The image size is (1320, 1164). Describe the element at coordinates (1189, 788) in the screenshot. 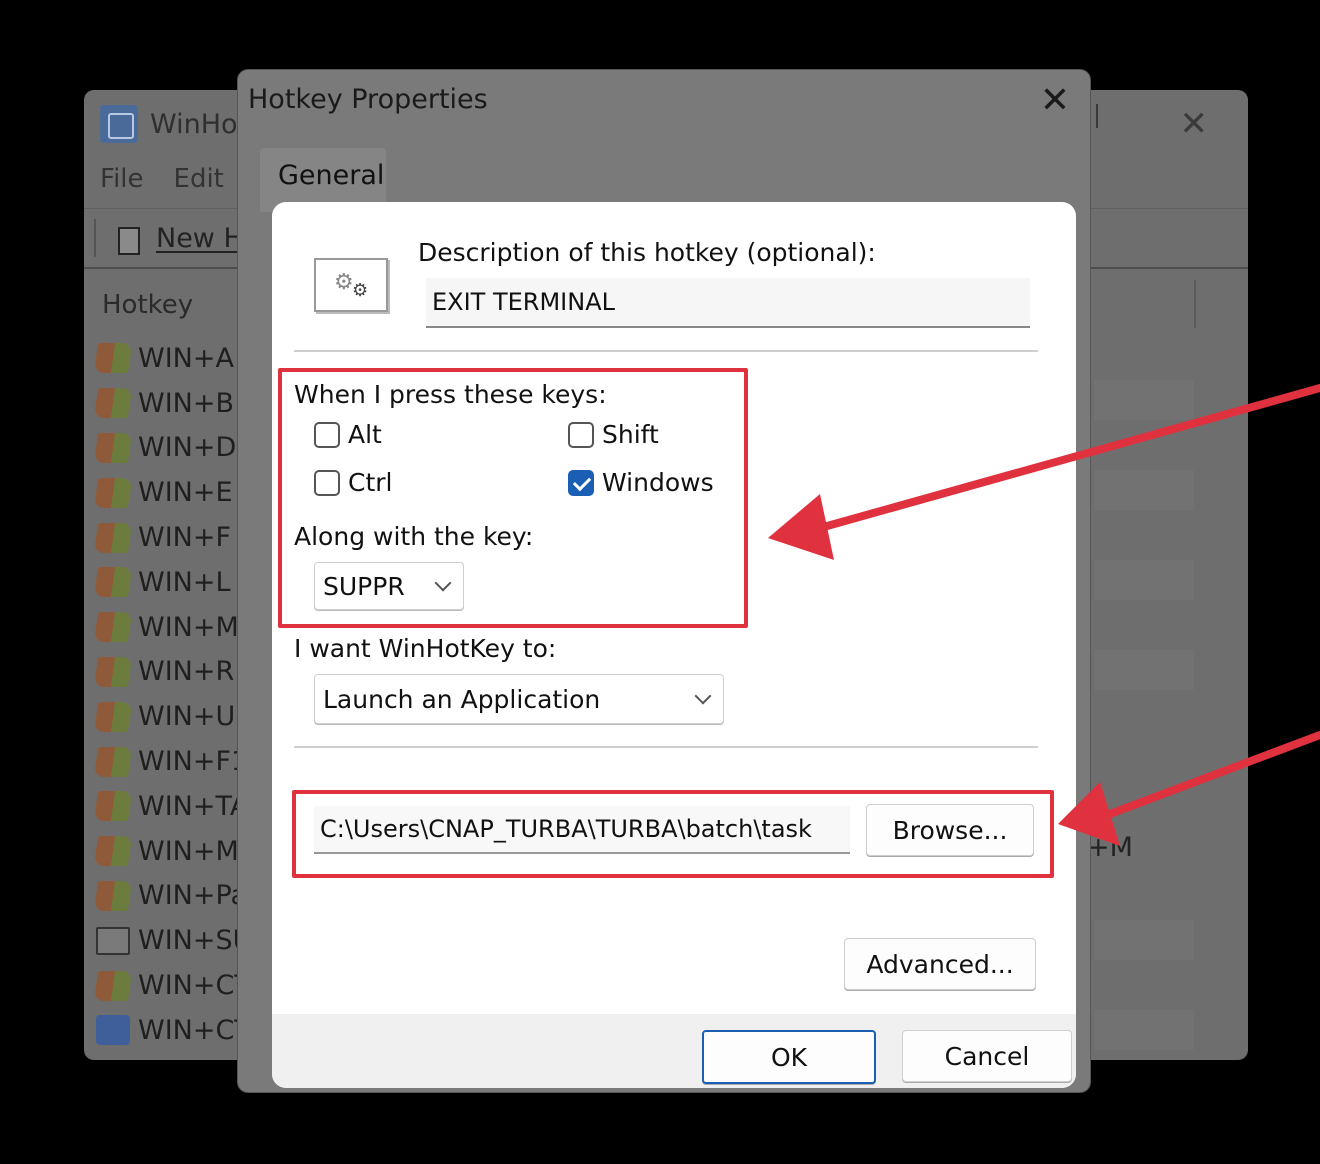

I see `arrow-to-path` at that location.